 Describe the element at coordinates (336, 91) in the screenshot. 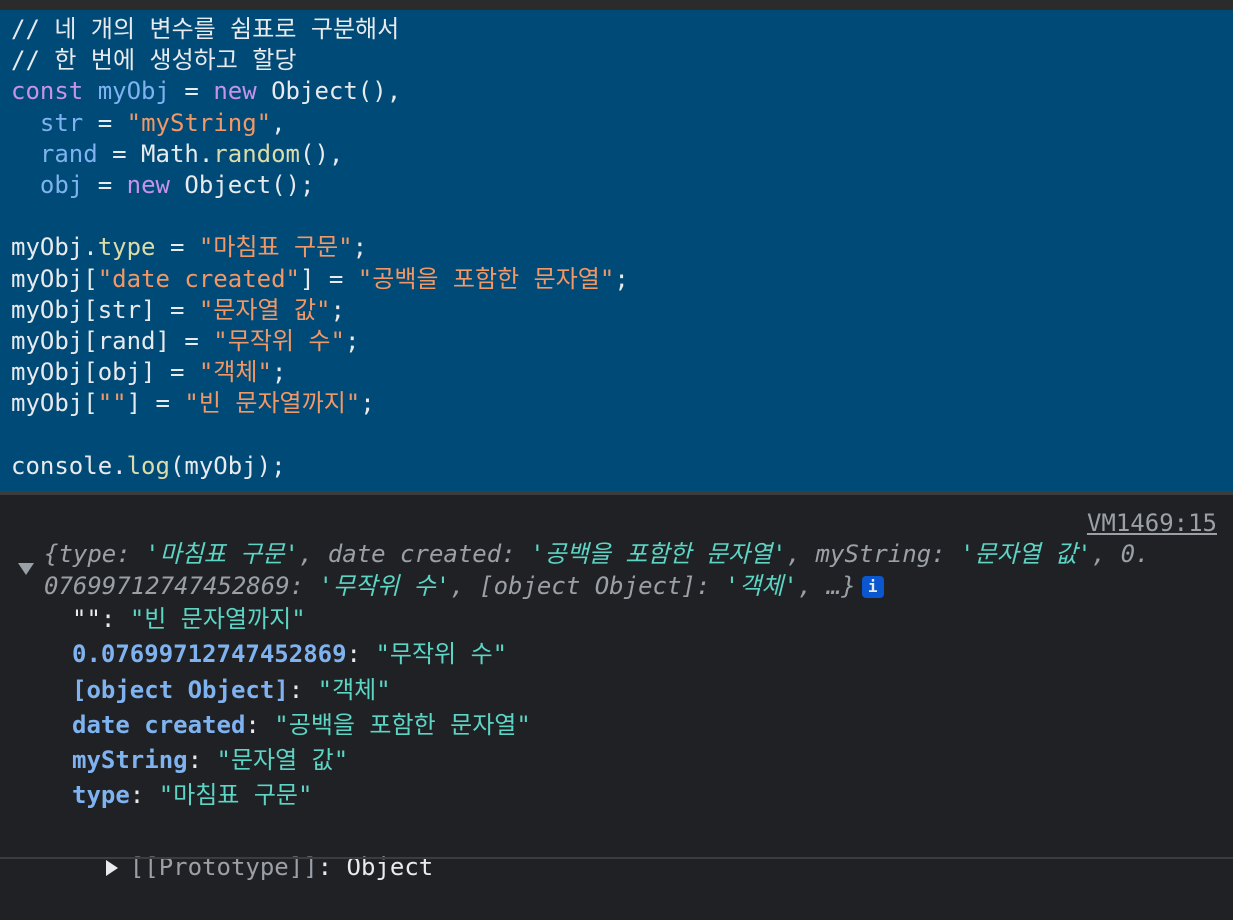

I see `code-token: Object(),` at that location.